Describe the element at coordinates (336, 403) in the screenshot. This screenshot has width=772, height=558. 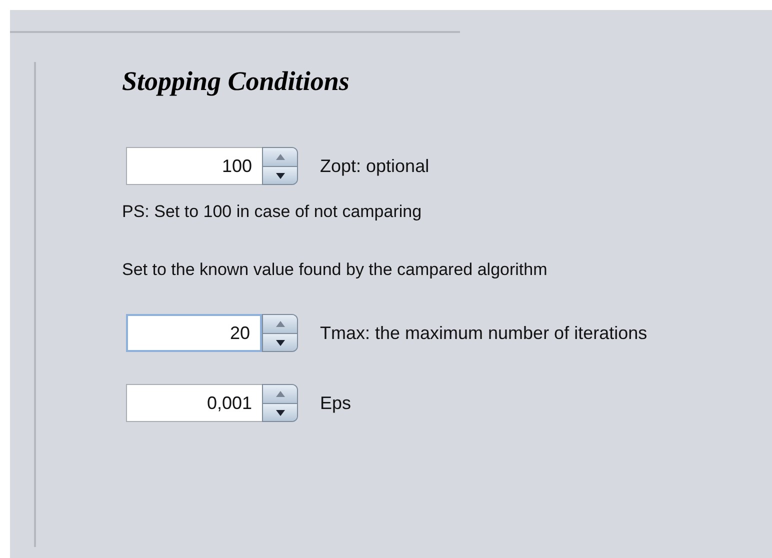
I see `field-label: Eps` at that location.